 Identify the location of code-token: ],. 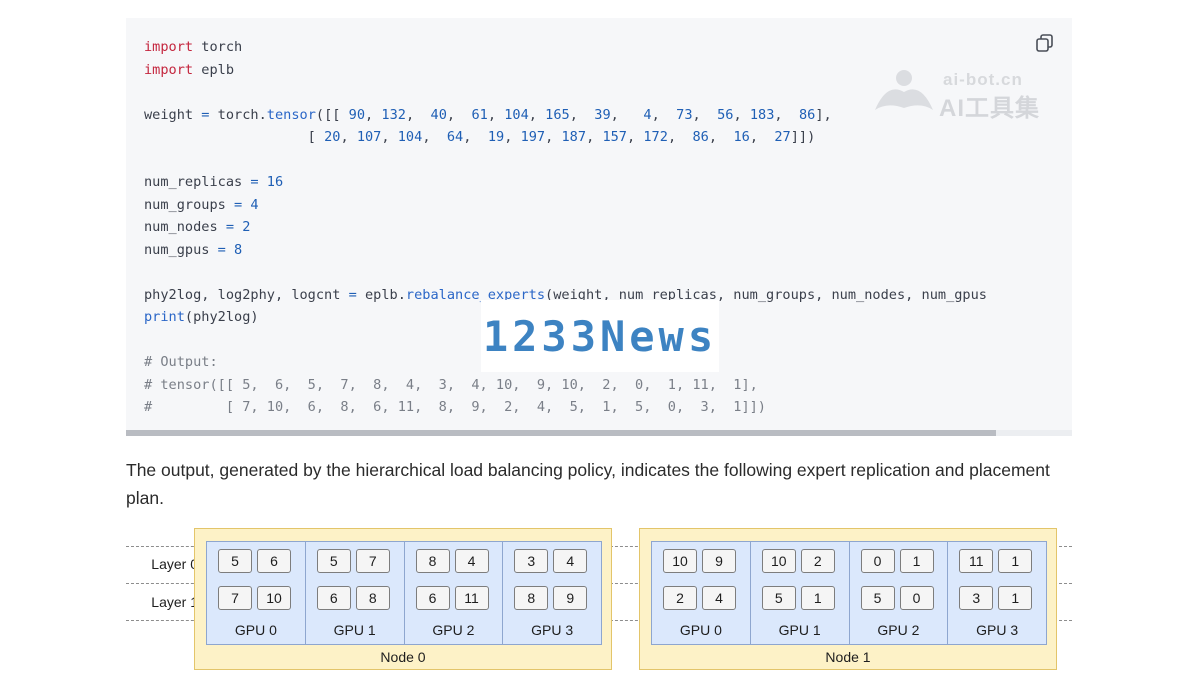
(823, 114).